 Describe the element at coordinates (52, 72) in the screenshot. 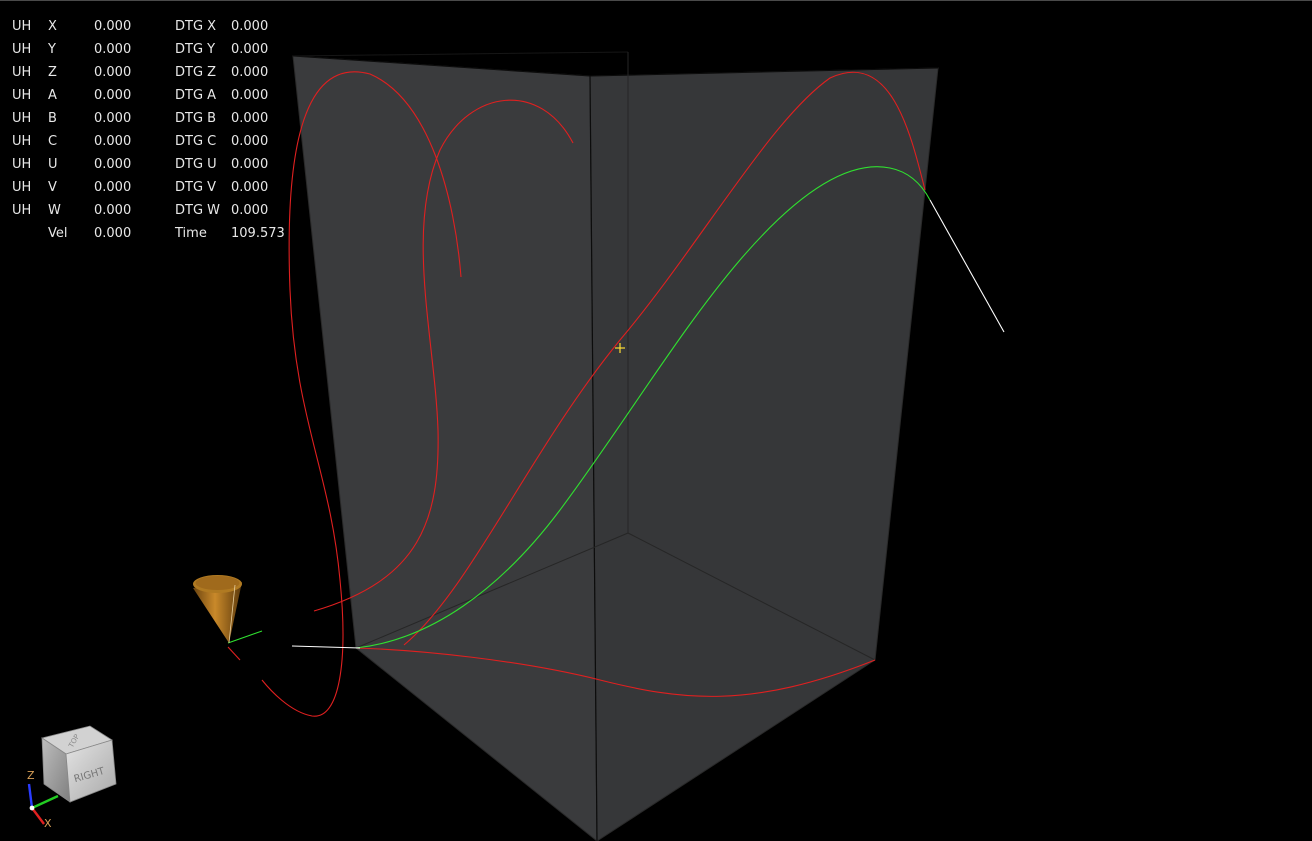

I see `dro-axis-label: Z` at that location.